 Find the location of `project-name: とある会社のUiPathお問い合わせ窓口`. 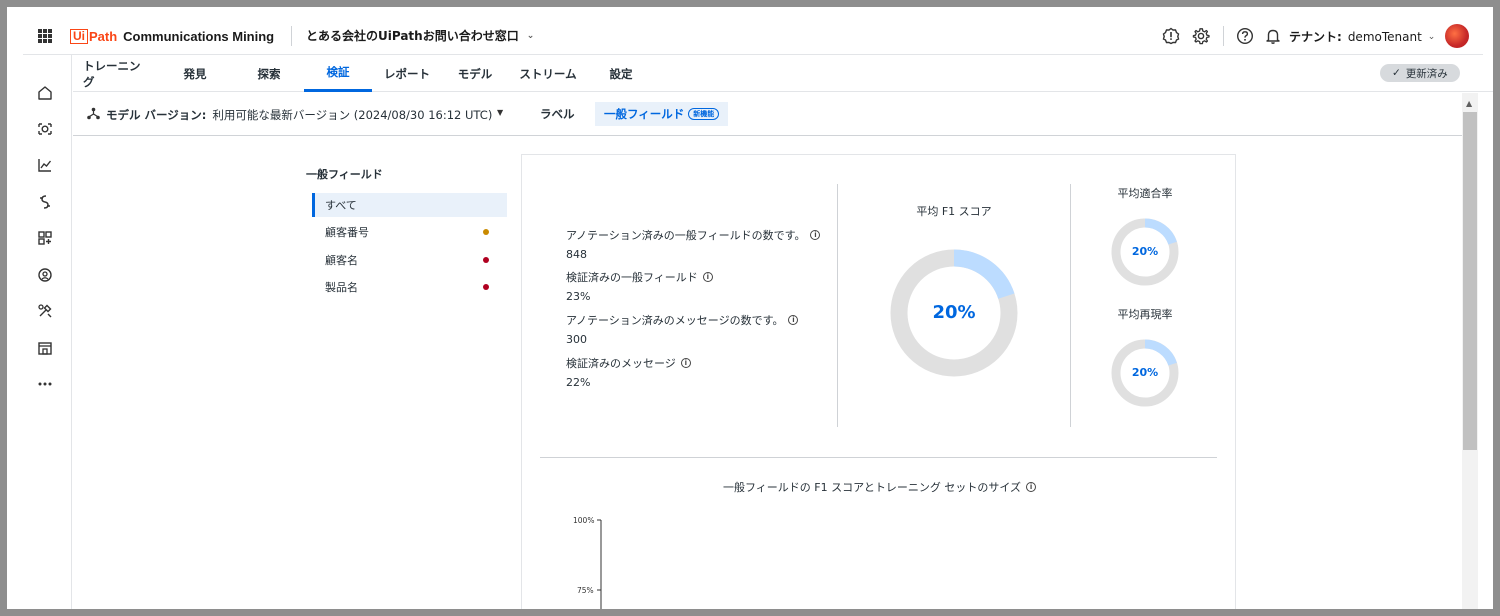

project-name: とある会社のUiPathお問い合わせ窓口 is located at coordinates (412, 36).